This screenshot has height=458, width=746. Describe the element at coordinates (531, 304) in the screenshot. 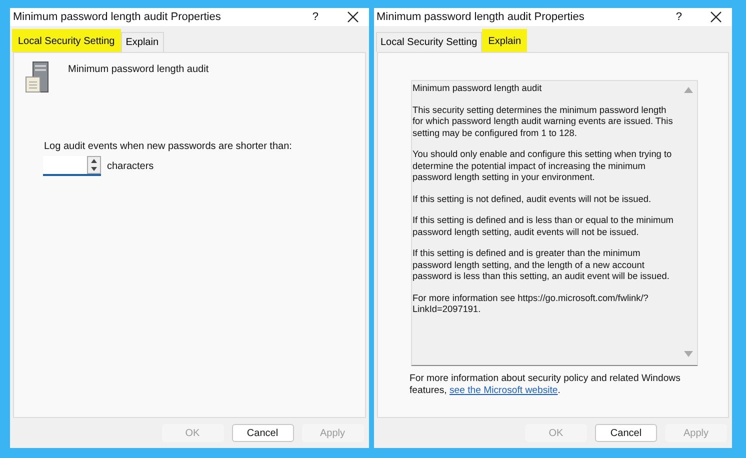

I see `explanation-paragraph: For more information see https://go.microsoft.com/fwlink/?LinkId=2097191.` at that location.